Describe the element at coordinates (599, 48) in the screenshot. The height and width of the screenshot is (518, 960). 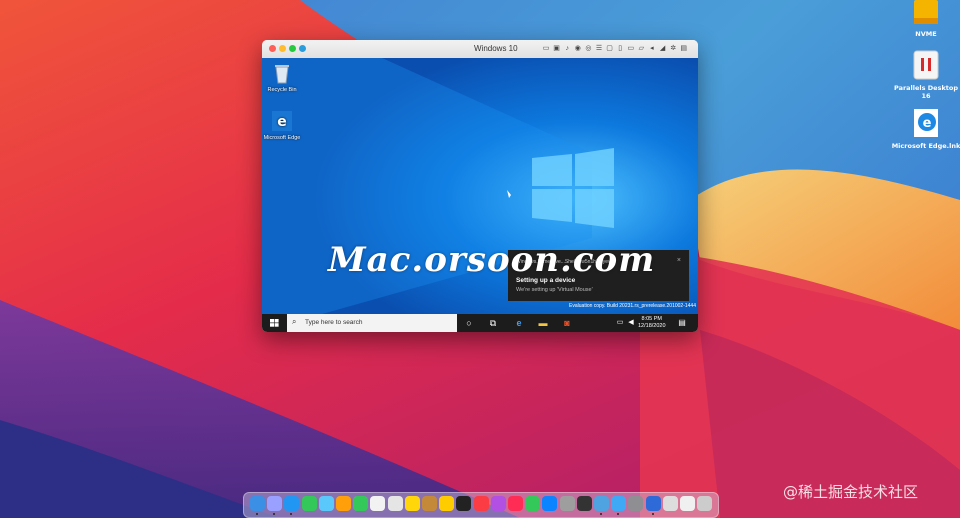
I see `wifi-icon: ☰` at that location.